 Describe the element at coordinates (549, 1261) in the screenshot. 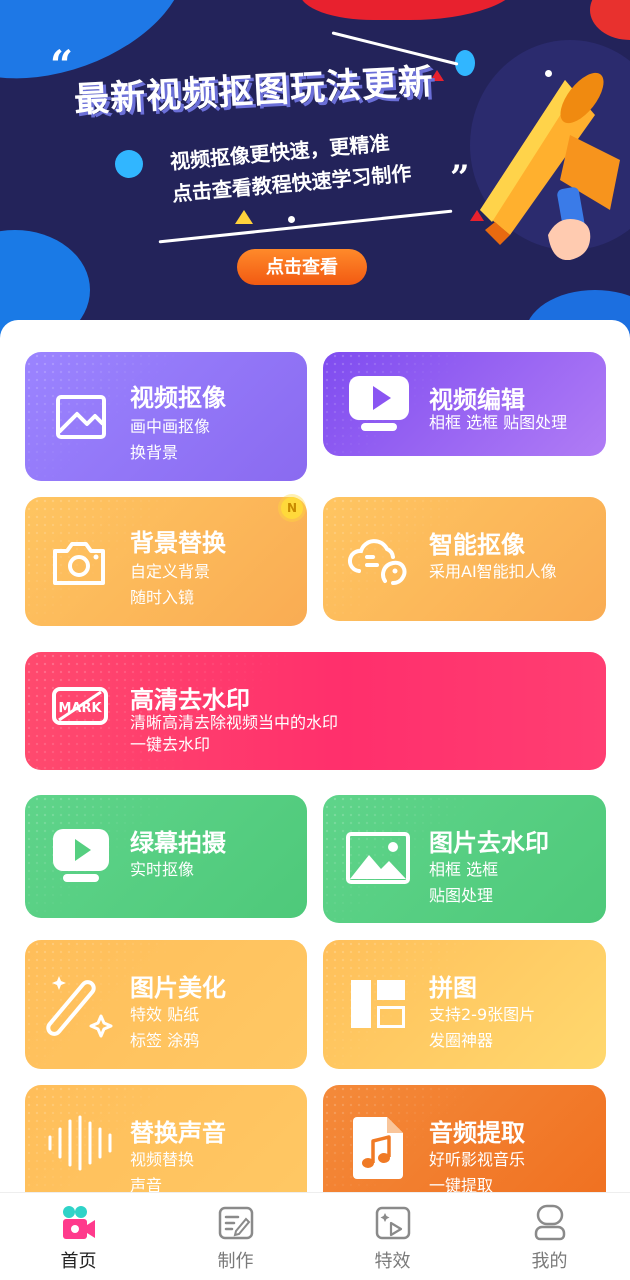

I see `nav-label: 我的` at that location.